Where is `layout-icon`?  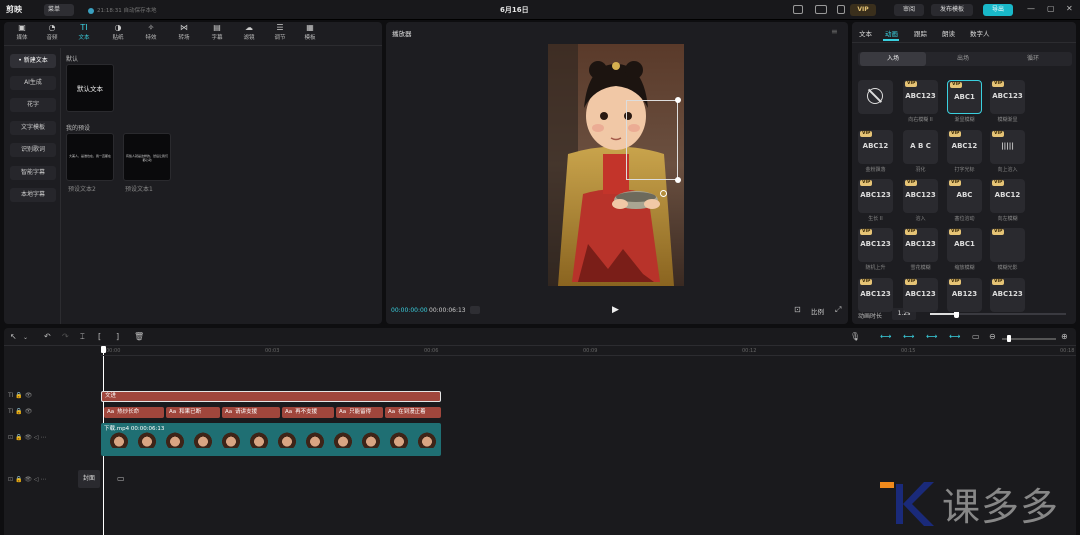
layout-icon is located at coordinates (798, 9).